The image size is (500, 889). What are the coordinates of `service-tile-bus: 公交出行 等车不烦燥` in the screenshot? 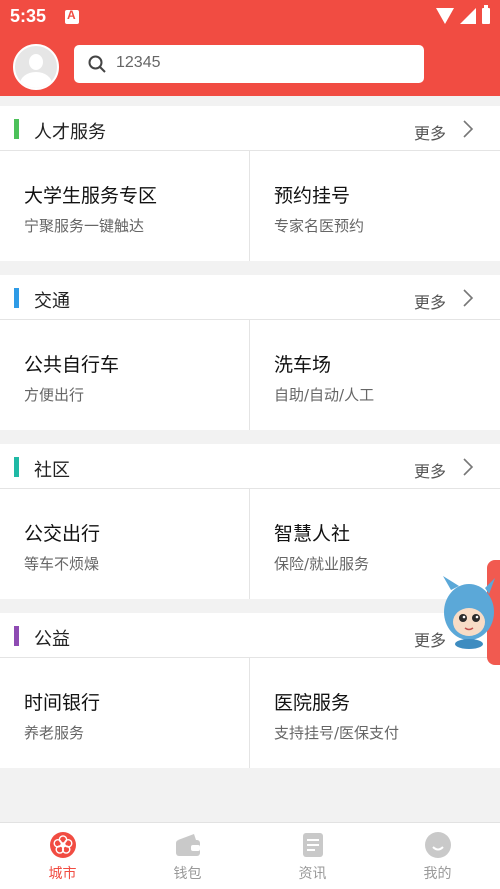 It's located at (124, 544).